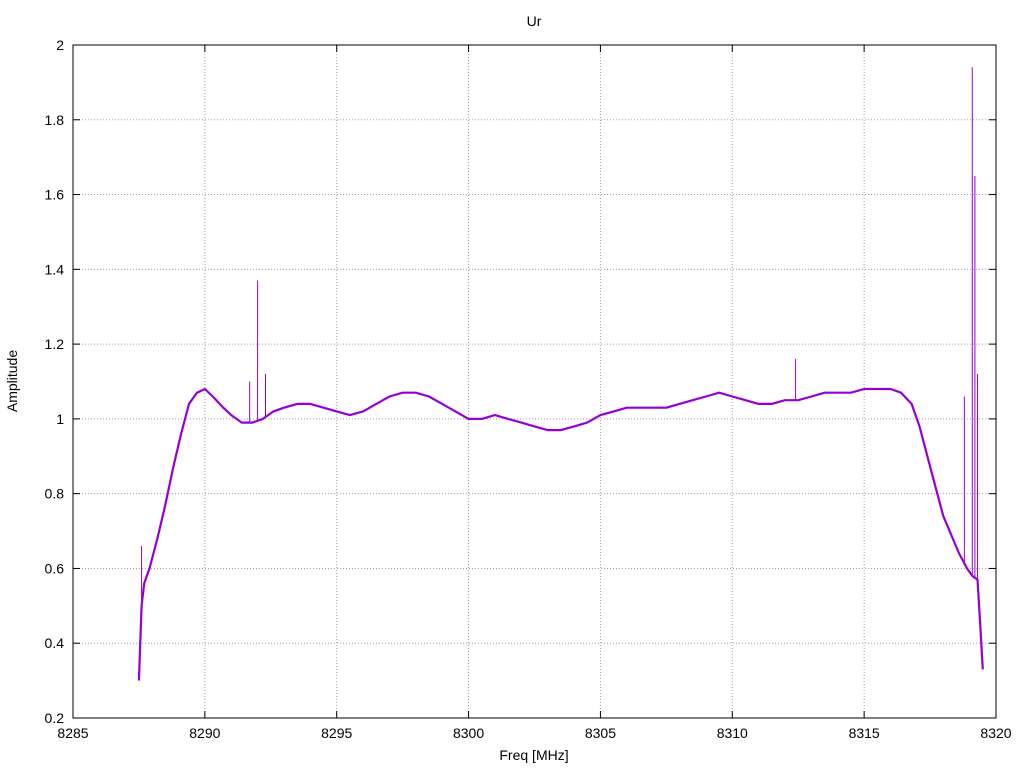  I want to click on y-tick-label: 1.8, so click(55, 120).